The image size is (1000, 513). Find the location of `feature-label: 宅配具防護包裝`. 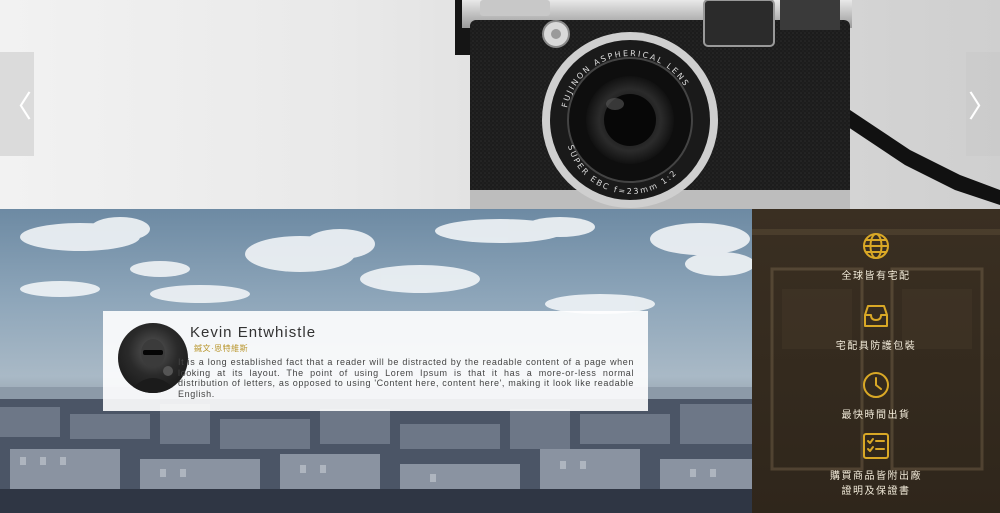

feature-label: 宅配具防護包裝 is located at coordinates (876, 346).